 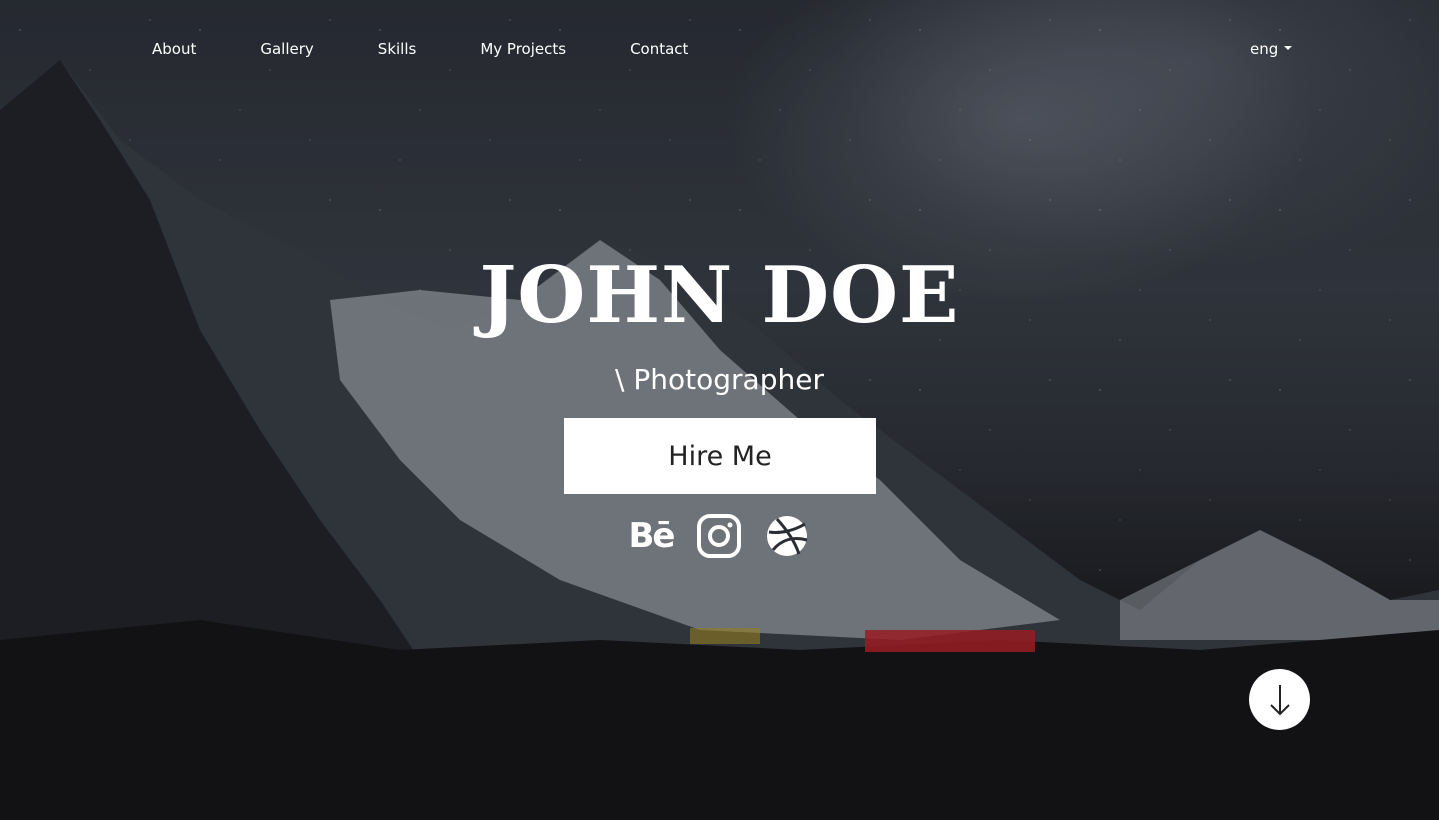 What do you see at coordinates (719, 379) in the screenshot?
I see `hero-role: \ Photographer` at bounding box center [719, 379].